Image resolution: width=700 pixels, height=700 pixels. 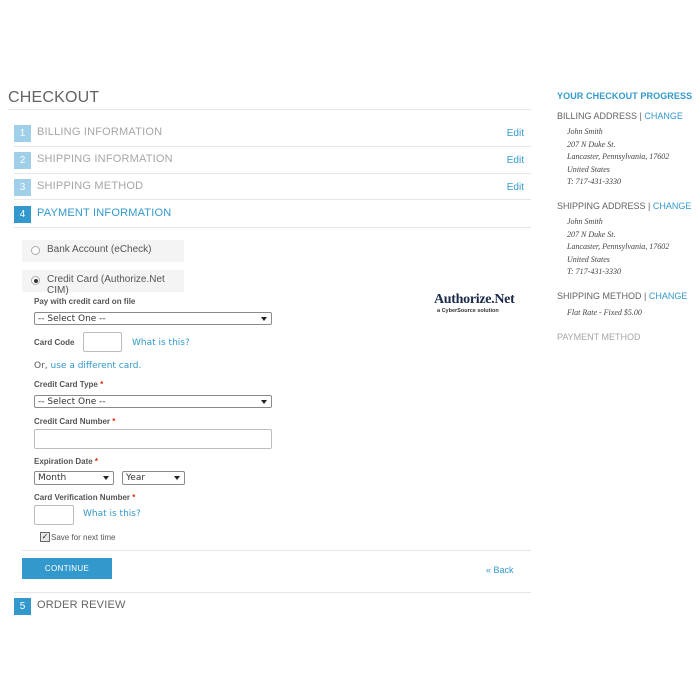 What do you see at coordinates (622, 296) in the screenshot?
I see `shipping-method-title: SHIPPING METHOD | CHANGE` at bounding box center [622, 296].